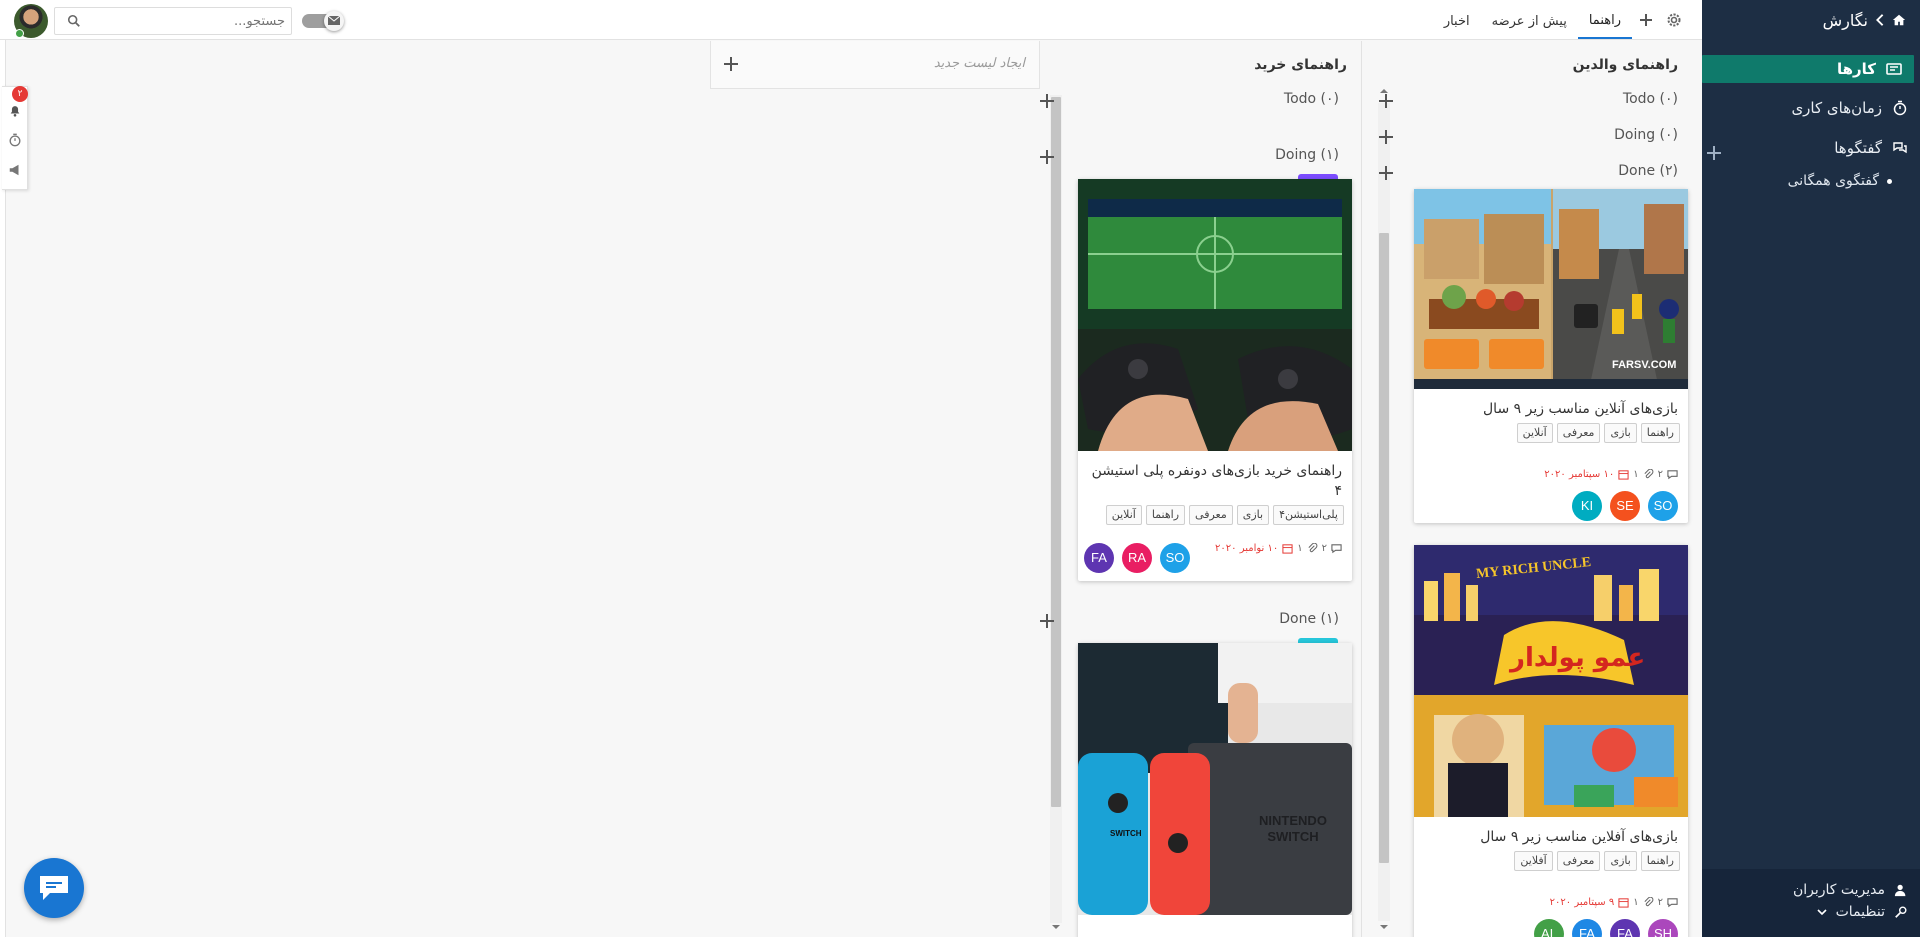 This screenshot has height=937, width=1920. I want to click on settings-link: تنظیمات, so click(1811, 912).